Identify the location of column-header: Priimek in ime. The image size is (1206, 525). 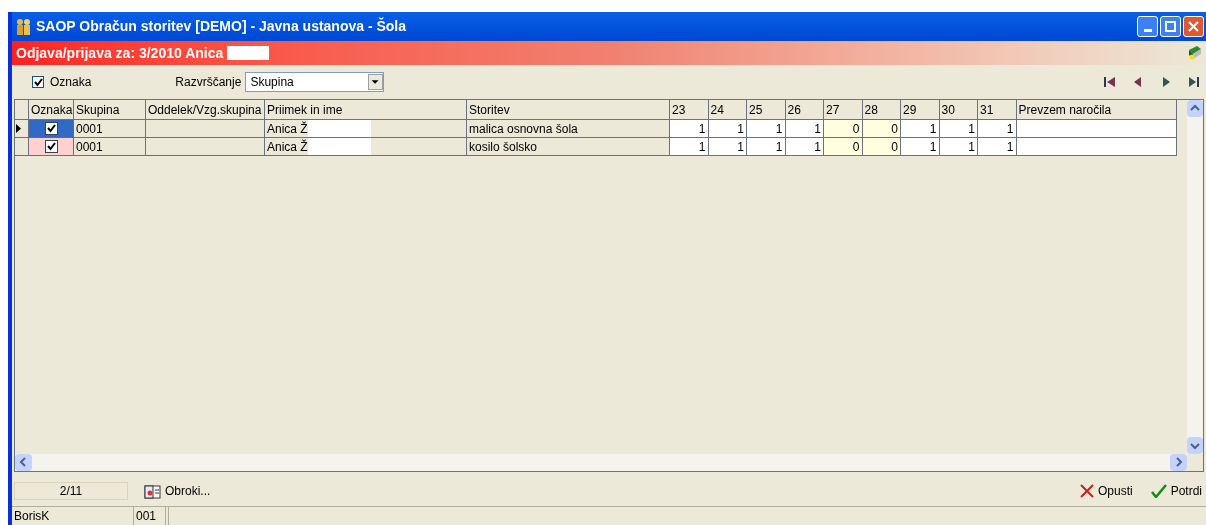
(366, 110).